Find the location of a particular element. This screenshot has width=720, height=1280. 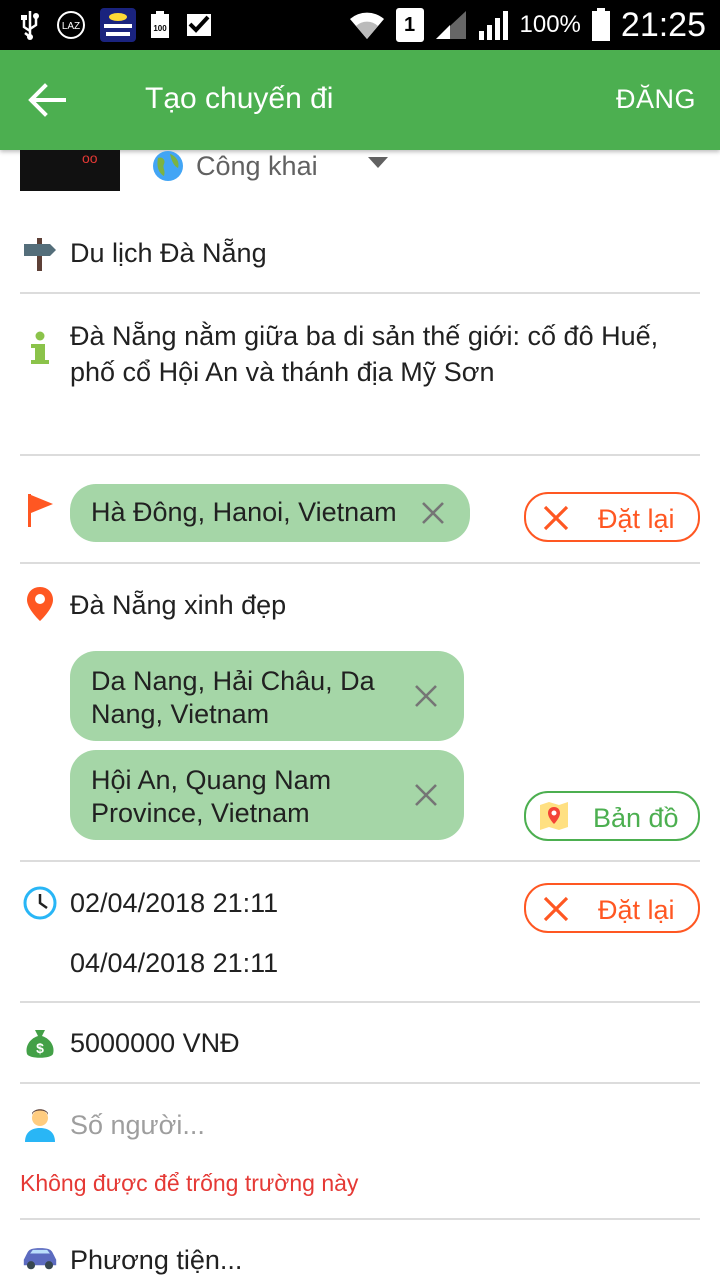

destination-chip: Da Nang, Hải Châu, Da Nang, Vietnam is located at coordinates (267, 696).